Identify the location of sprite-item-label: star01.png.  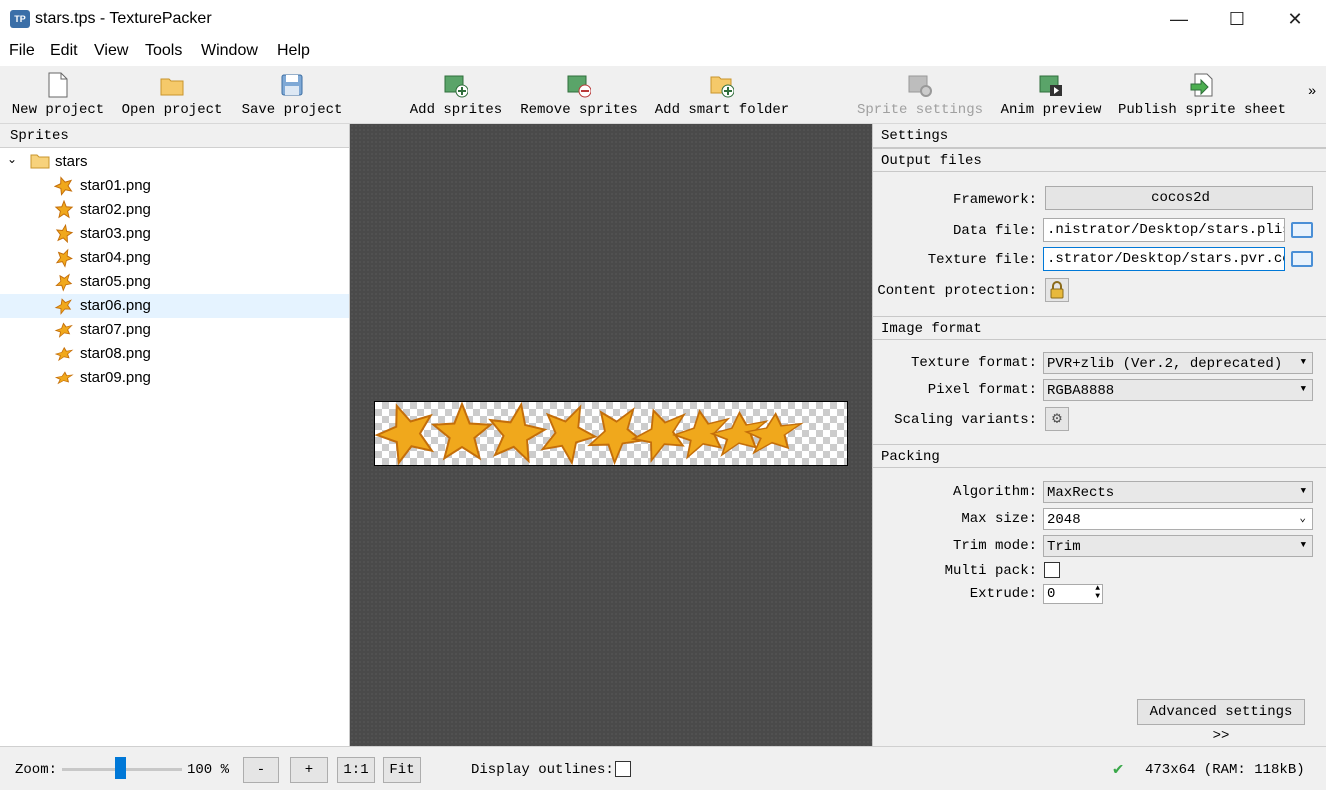
(115, 185).